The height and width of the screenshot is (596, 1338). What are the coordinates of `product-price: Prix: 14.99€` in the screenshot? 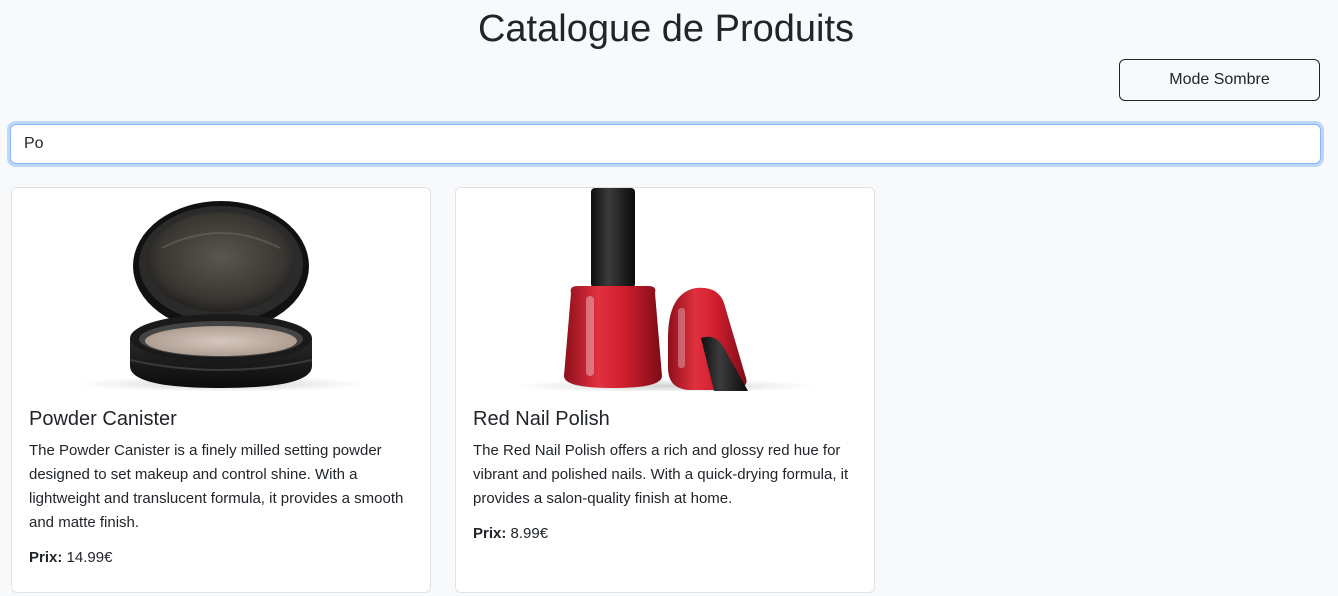 It's located at (224, 558).